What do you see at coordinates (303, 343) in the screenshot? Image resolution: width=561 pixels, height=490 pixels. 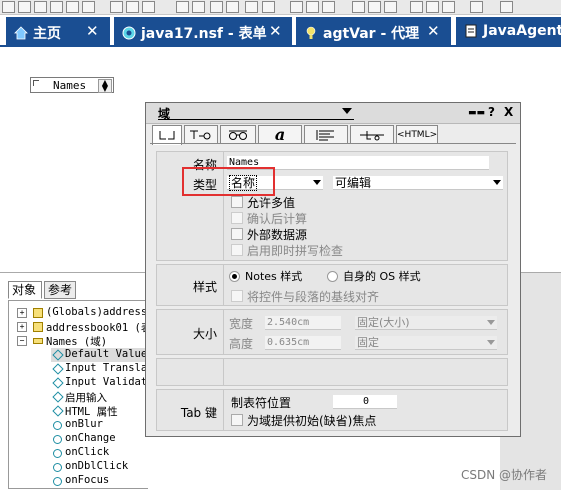 I see `height-field: 0.635cm` at bounding box center [303, 343].